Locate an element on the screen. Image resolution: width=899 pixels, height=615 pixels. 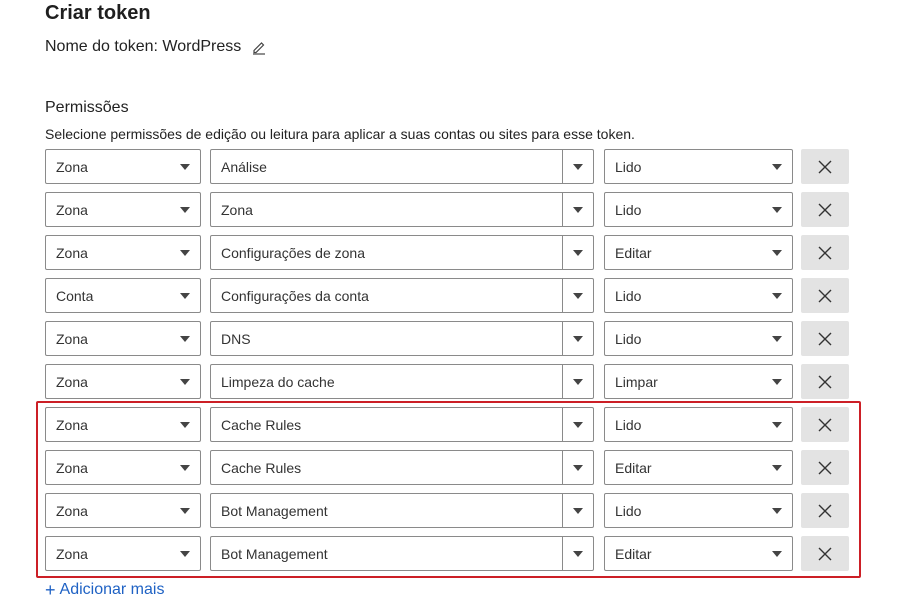
permission-row: Zona DNS Lido is located at coordinates (450, 338).